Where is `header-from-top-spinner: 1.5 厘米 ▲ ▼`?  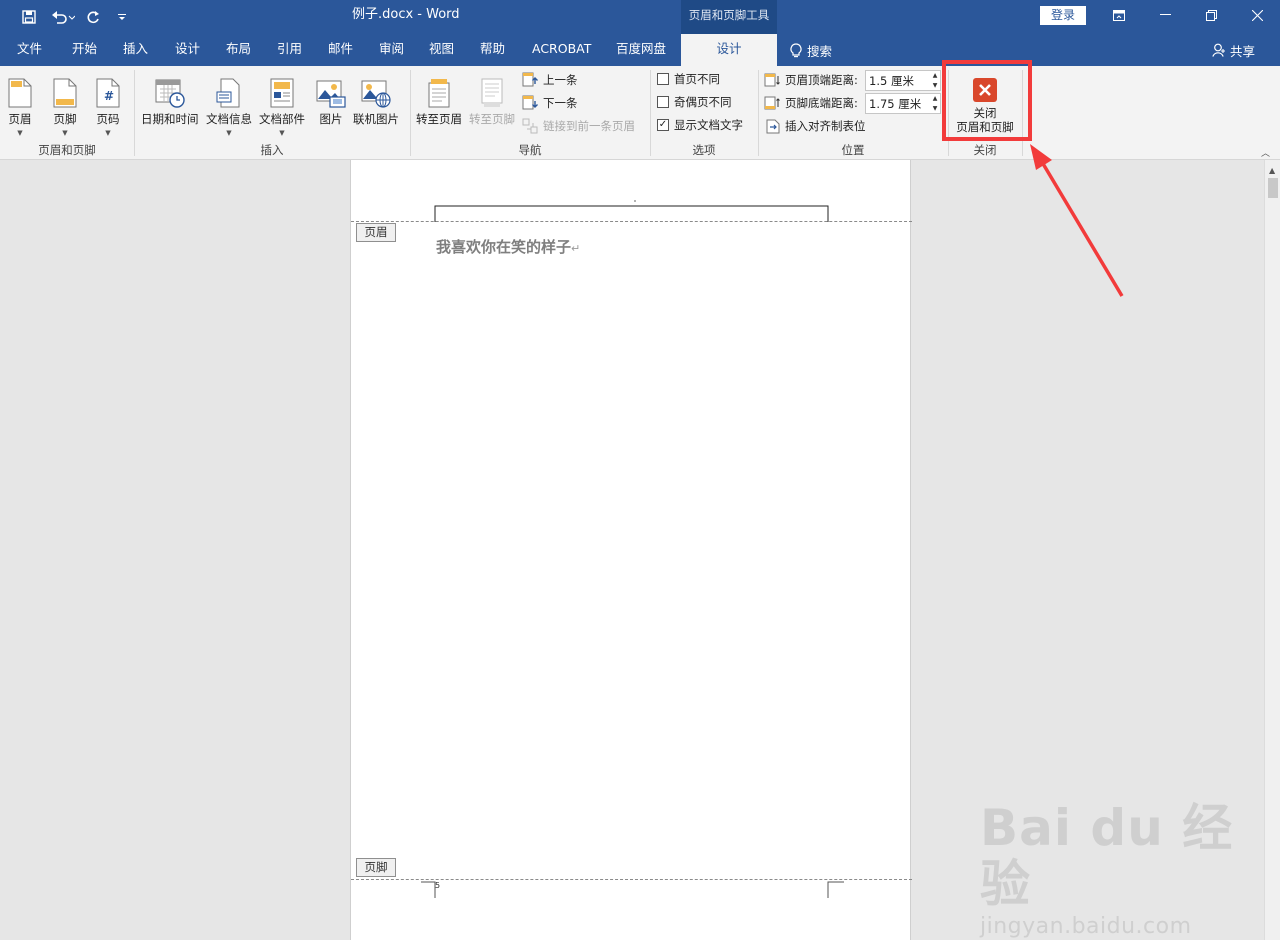
header-from-top-spinner: 1.5 厘米 ▲ ▼ is located at coordinates (903, 80).